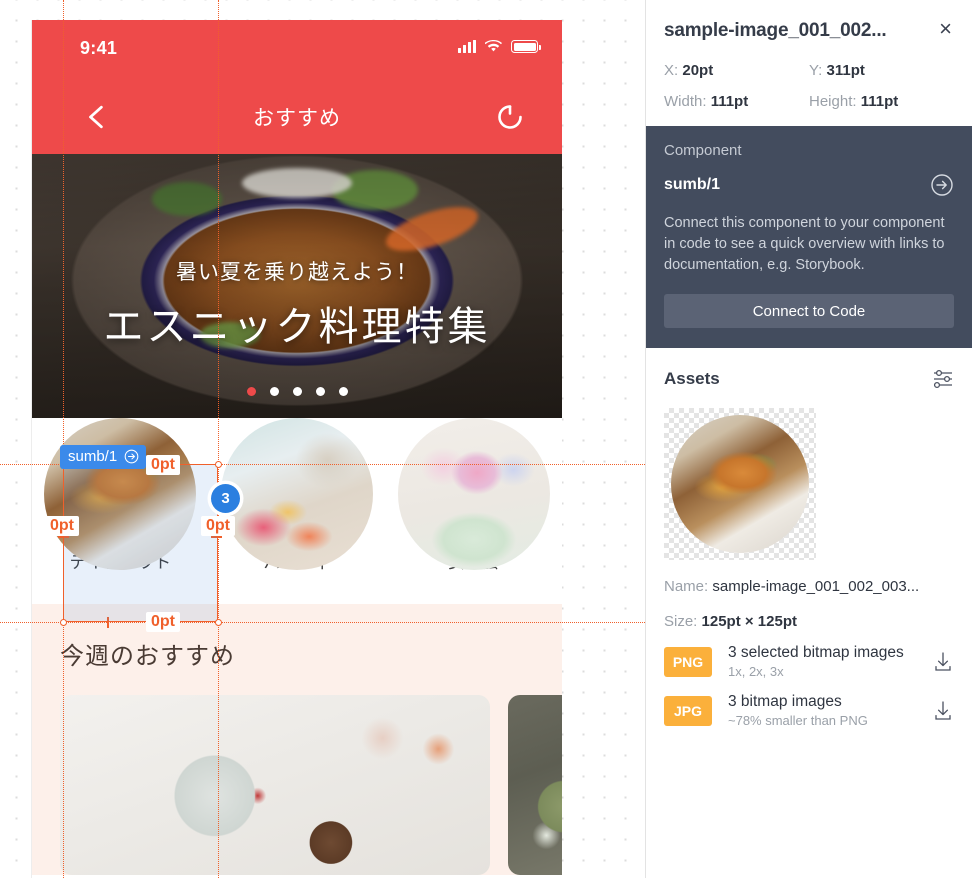 This screenshot has height=878, width=972. Describe the element at coordinates (756, 672) in the screenshot. I see `export-subtitle-png: 1x, 2x, 3x` at that location.